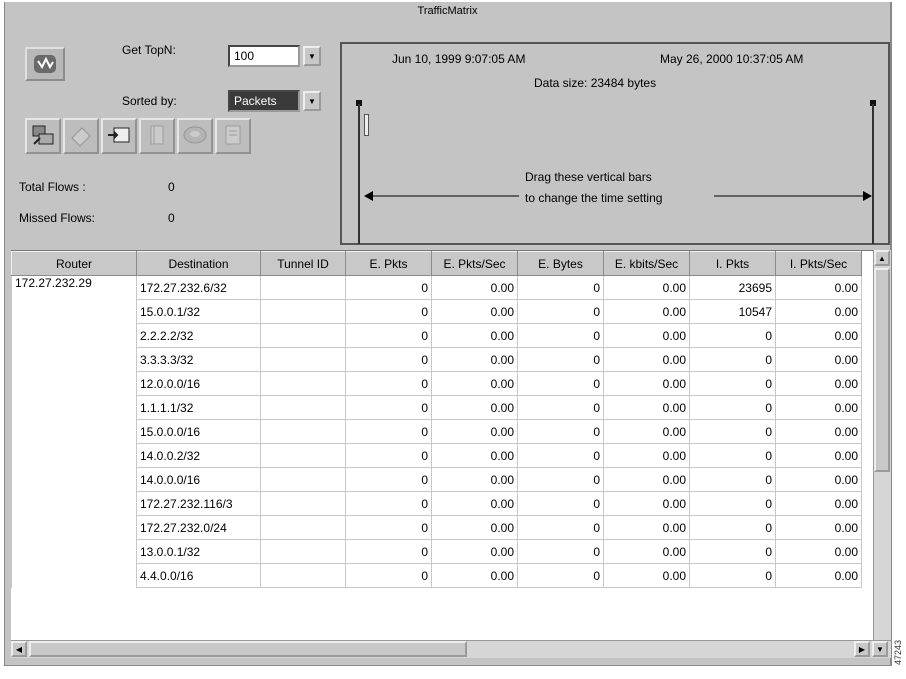  Describe the element at coordinates (618, 196) in the screenshot. I see `double-arrow-icon` at that location.